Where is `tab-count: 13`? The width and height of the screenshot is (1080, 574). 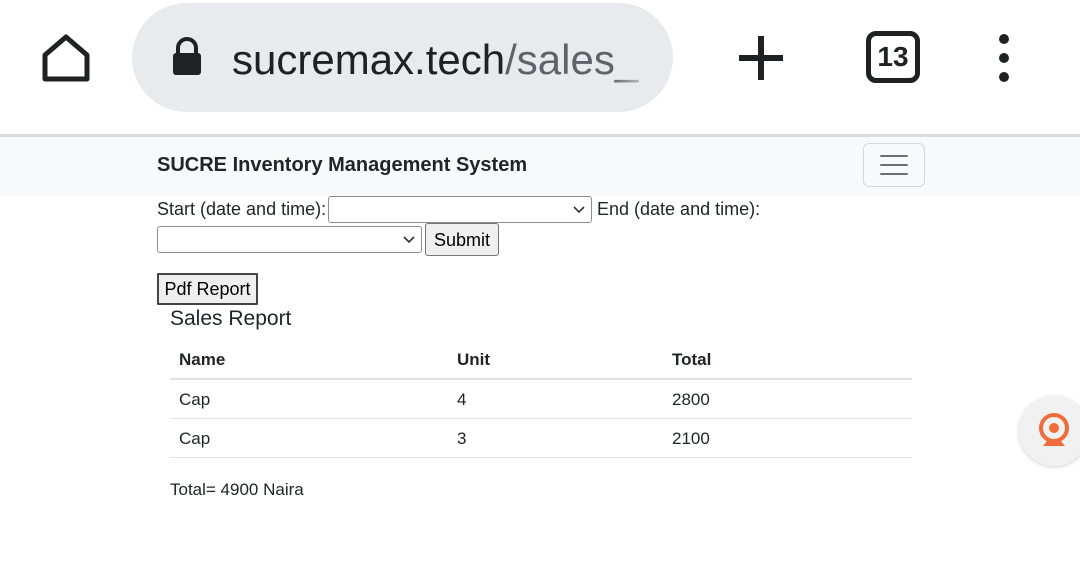
tab-count: 13 is located at coordinates (893, 56).